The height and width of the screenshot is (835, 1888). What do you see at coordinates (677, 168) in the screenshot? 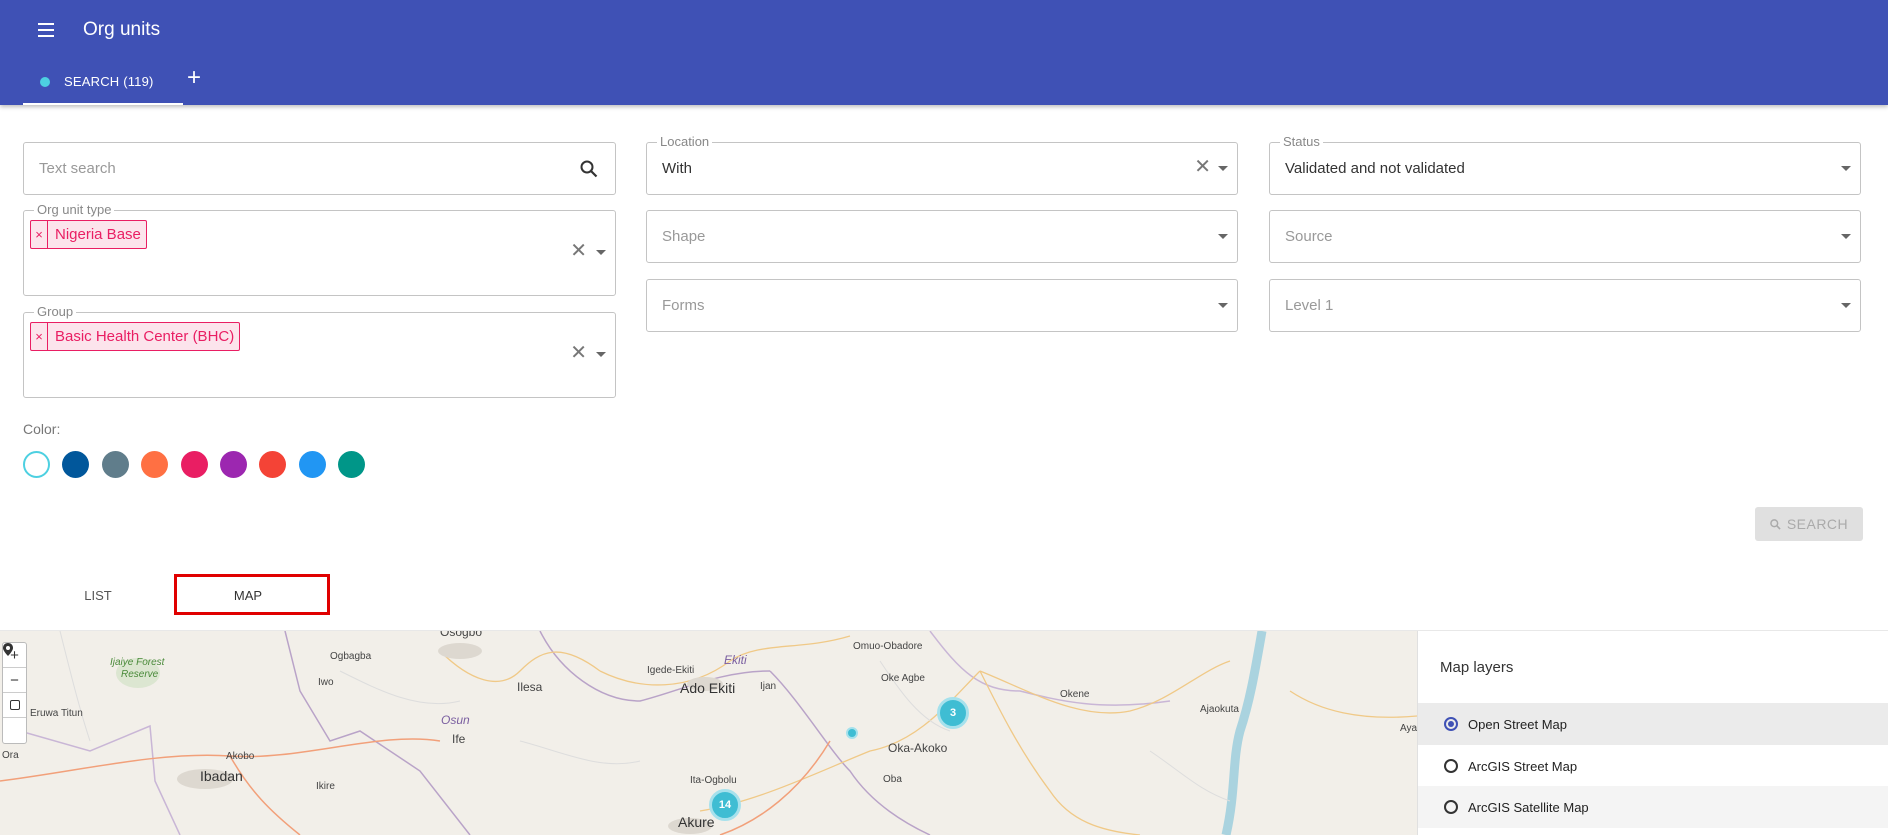
I see `location-value: With` at bounding box center [677, 168].